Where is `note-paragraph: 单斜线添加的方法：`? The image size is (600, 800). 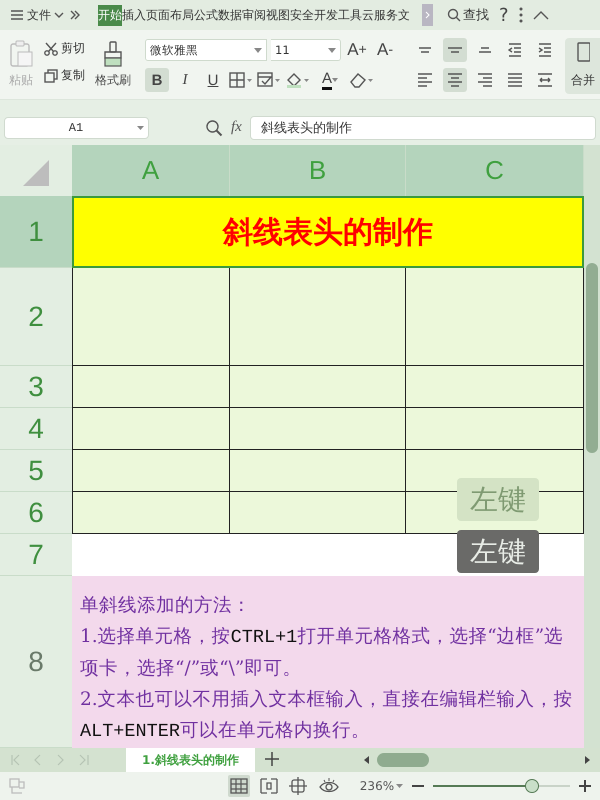
note-paragraph: 单斜线添加的方法： is located at coordinates (166, 606).